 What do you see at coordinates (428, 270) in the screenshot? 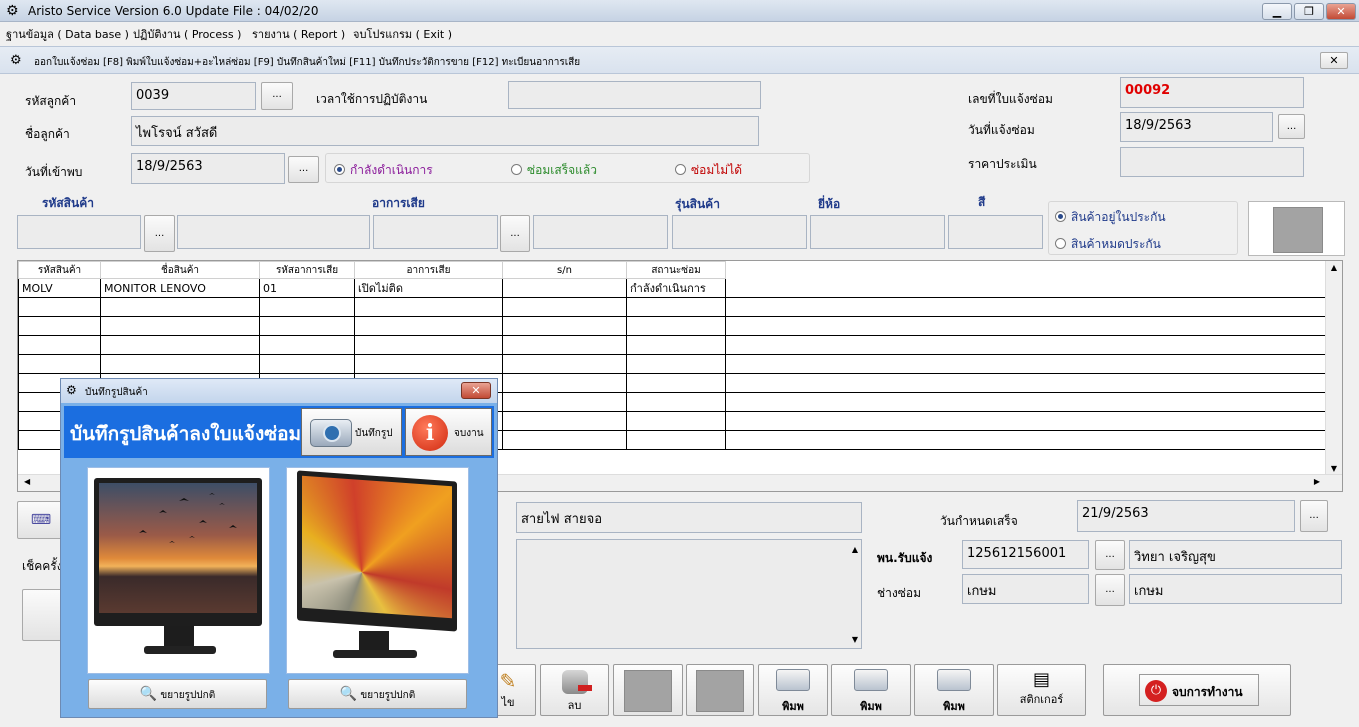
I see `col-symptom: อาการเสีย` at bounding box center [428, 270].